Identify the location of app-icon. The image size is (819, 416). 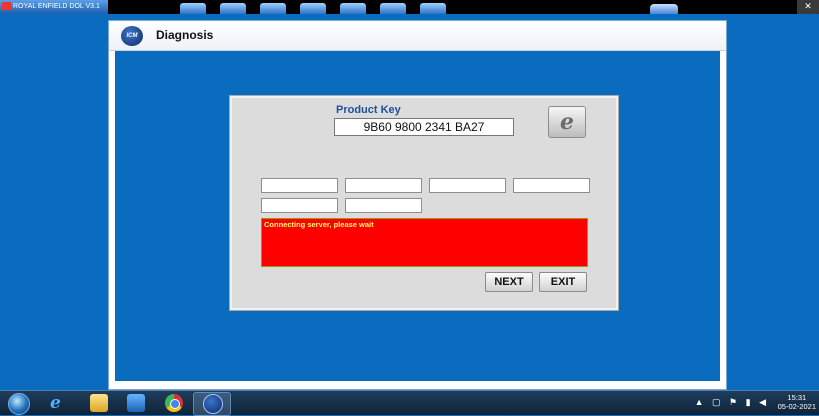
(6, 6).